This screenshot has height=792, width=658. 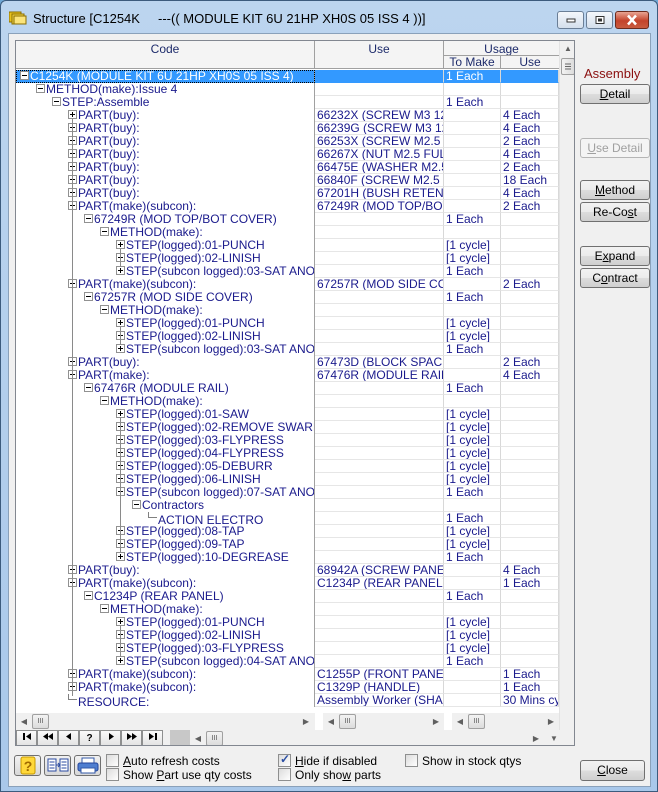 What do you see at coordinates (566, 392) in the screenshot?
I see `vertical-scrollbar: ▲ ▼` at bounding box center [566, 392].